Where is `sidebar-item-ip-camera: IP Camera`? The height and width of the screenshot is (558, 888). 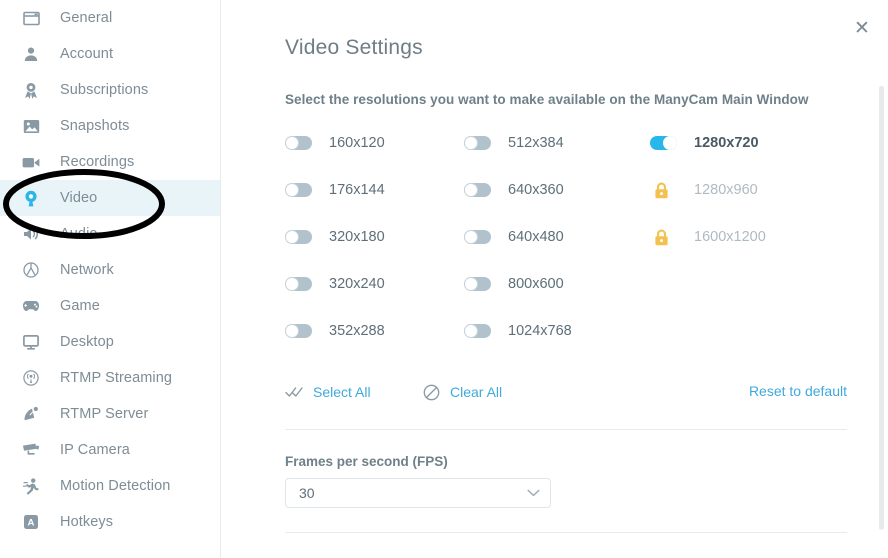
sidebar-item-ip-camera: IP Camera is located at coordinates (110, 450).